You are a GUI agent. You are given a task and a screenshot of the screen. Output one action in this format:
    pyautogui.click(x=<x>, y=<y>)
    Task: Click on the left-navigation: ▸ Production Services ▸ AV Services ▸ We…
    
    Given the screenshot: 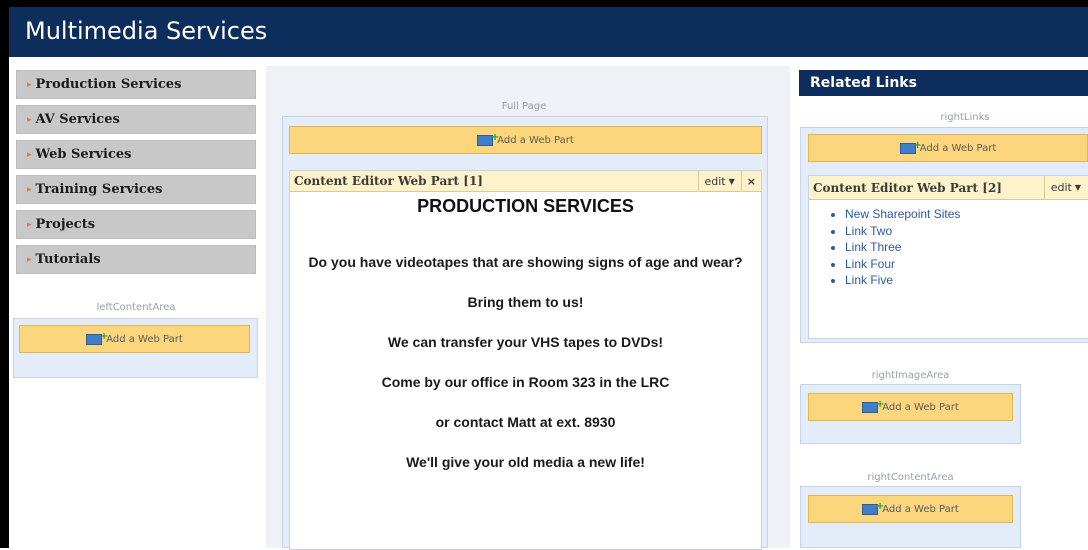 What is the action you would take?
    pyautogui.click(x=136, y=175)
    